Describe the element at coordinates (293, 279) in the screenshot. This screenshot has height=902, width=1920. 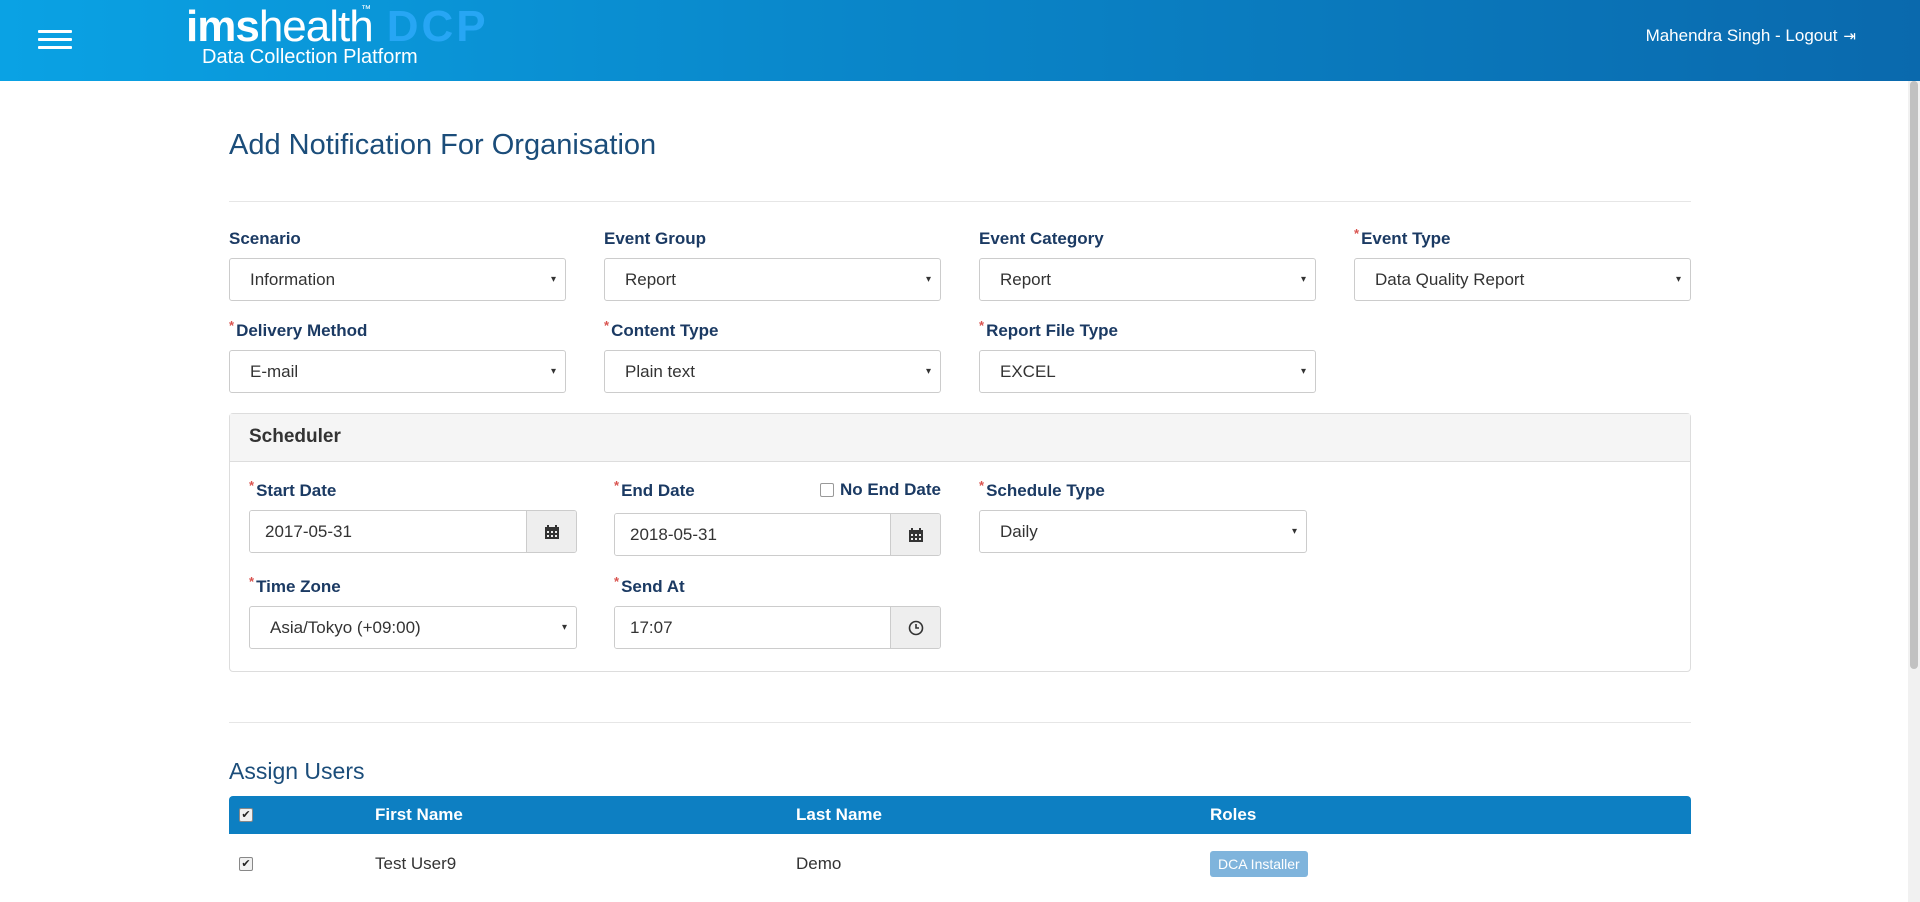
I see `scenario-value: Information` at that location.